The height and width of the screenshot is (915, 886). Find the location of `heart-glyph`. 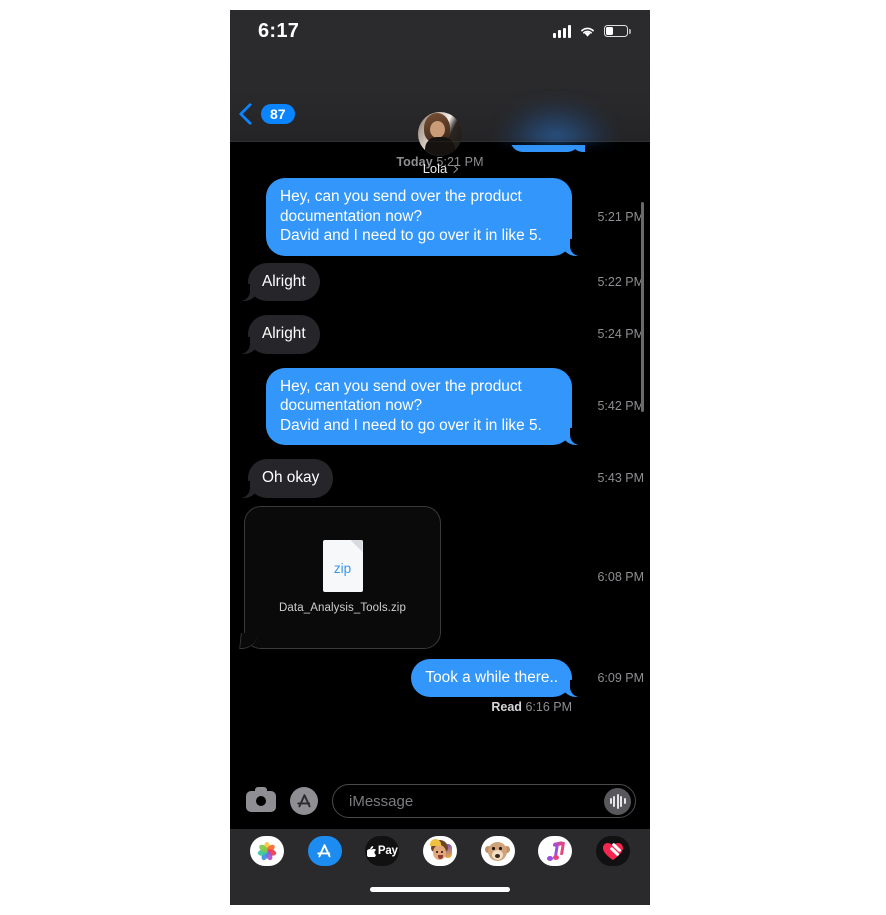

heart-glyph is located at coordinates (613, 851).